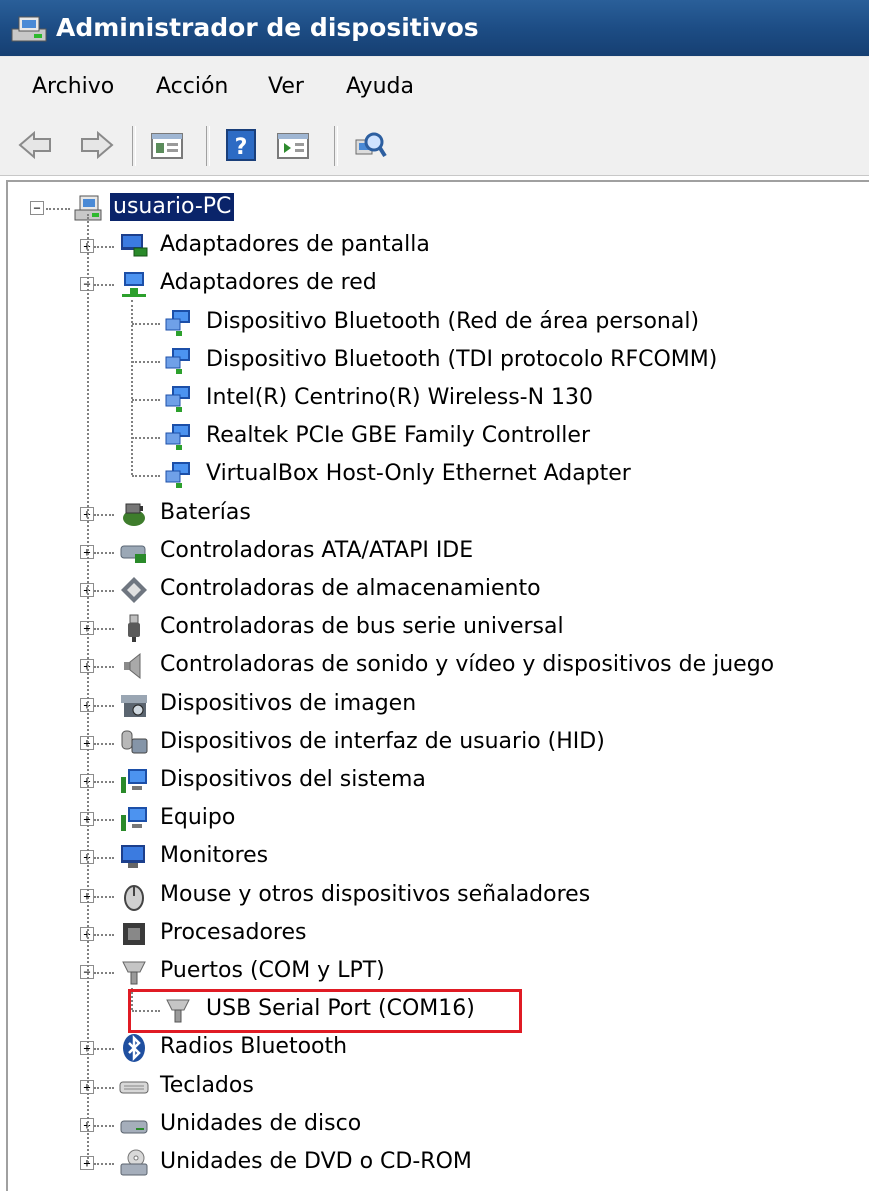 The image size is (869, 1191). What do you see at coordinates (233, 933) in the screenshot?
I see `tree-category: Procesadores` at bounding box center [233, 933].